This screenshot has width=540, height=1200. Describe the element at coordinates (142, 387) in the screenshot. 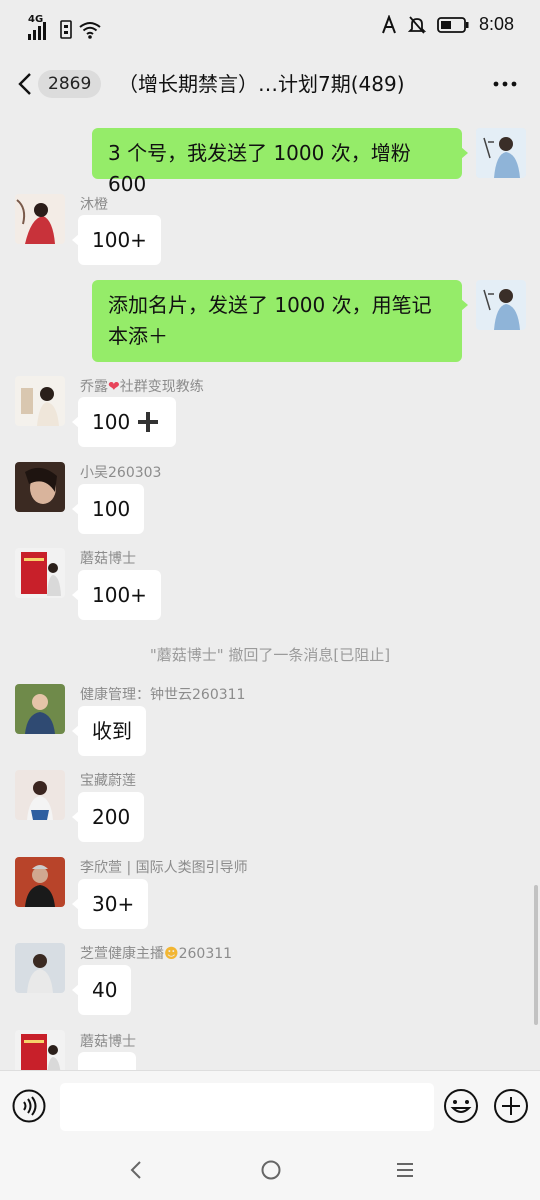

I see `sender-name: 乔露❤社群变现教练` at that location.